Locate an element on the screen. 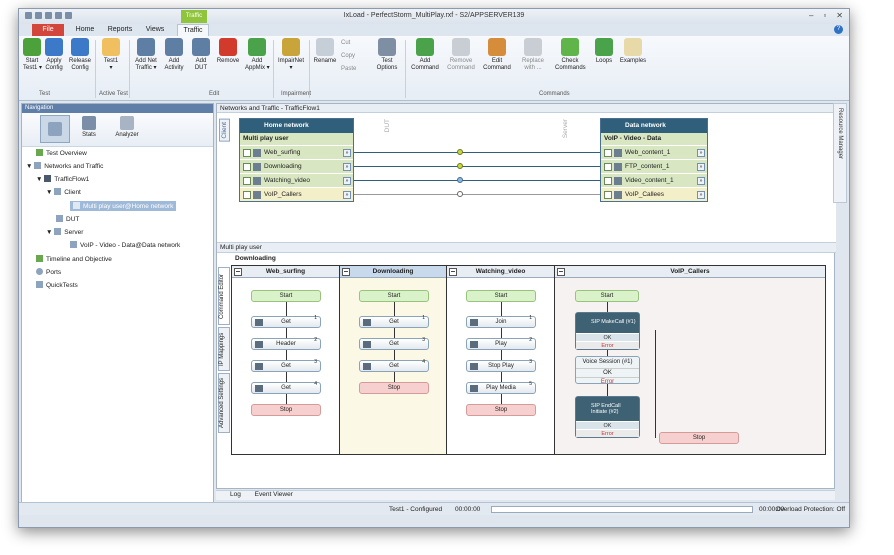 This screenshot has width=894, height=555. add-command-button: Add Command is located at coordinates (425, 55).